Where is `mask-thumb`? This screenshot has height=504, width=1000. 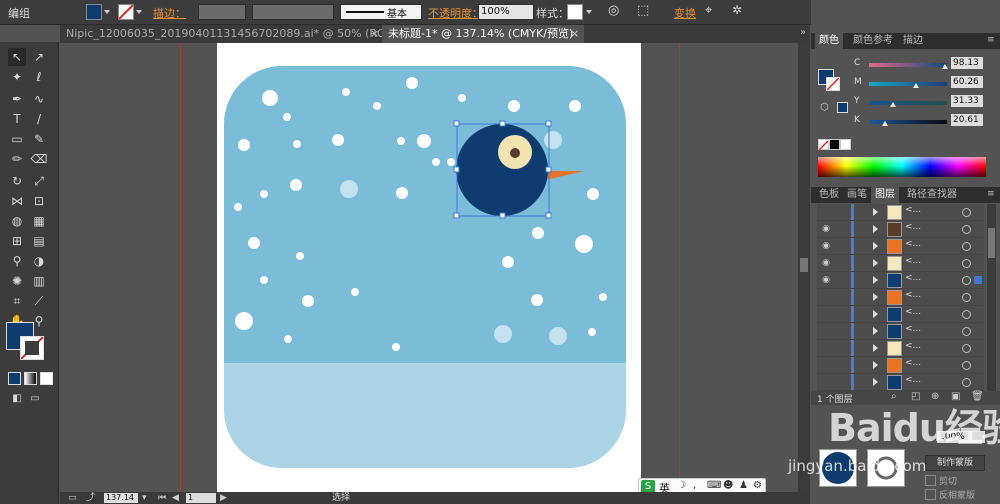 mask-thumb is located at coordinates (886, 468).